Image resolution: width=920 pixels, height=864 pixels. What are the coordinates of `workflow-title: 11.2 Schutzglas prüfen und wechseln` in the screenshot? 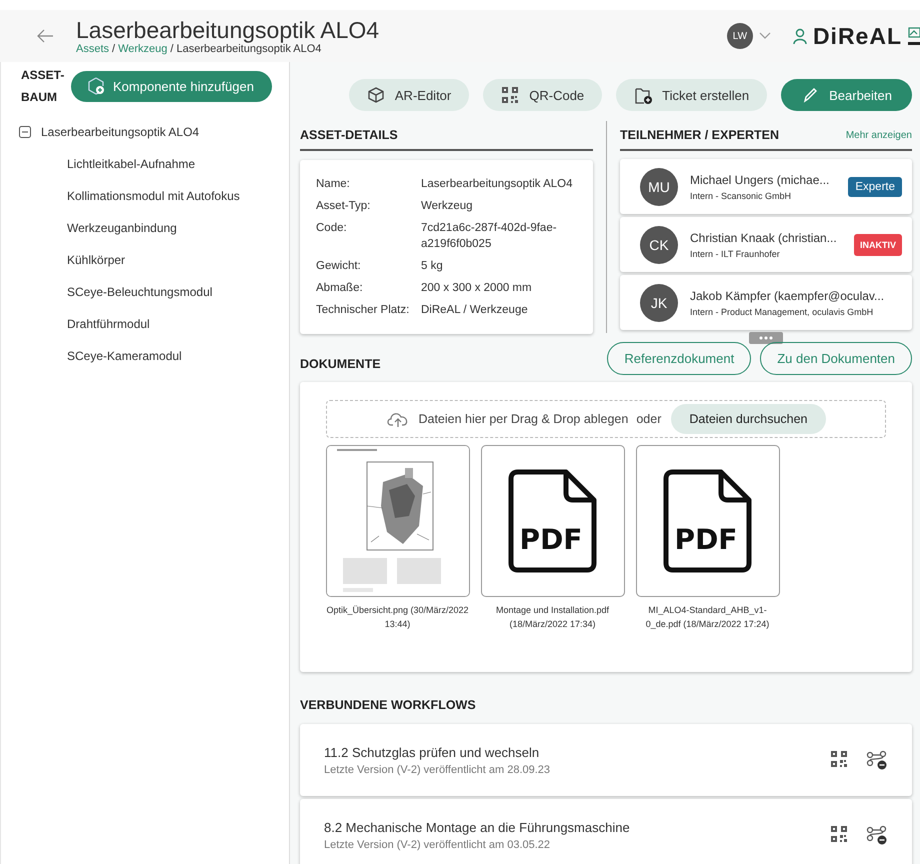 It's located at (432, 752).